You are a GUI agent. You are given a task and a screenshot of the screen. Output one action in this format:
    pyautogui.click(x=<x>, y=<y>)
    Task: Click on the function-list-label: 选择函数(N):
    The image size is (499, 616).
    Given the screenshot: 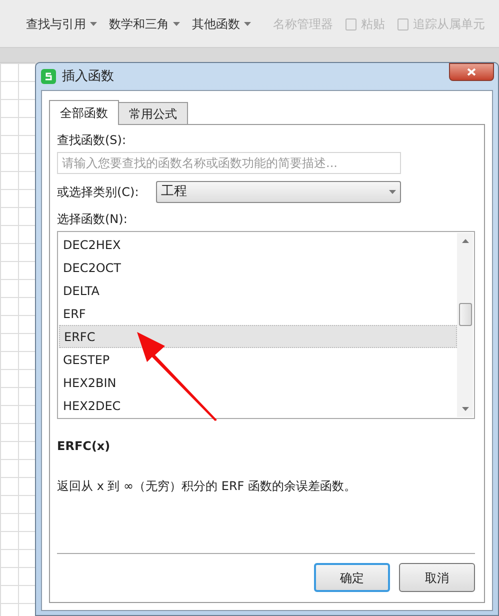 What is the action you would take?
    pyautogui.click(x=92, y=219)
    